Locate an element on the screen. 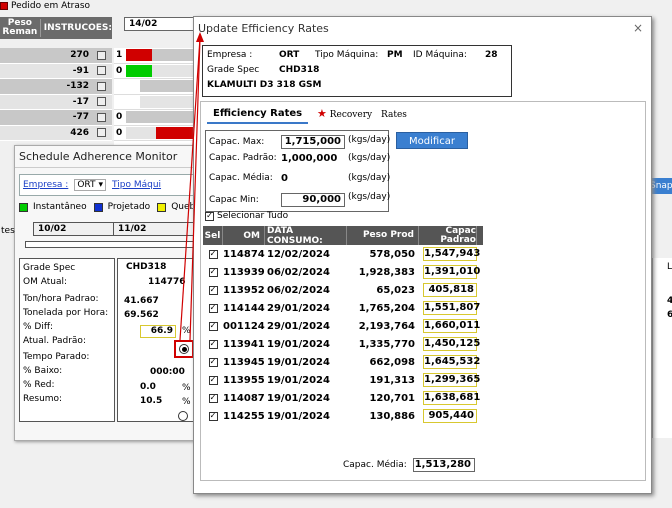  table-row: -132 is located at coordinates (56, 87).